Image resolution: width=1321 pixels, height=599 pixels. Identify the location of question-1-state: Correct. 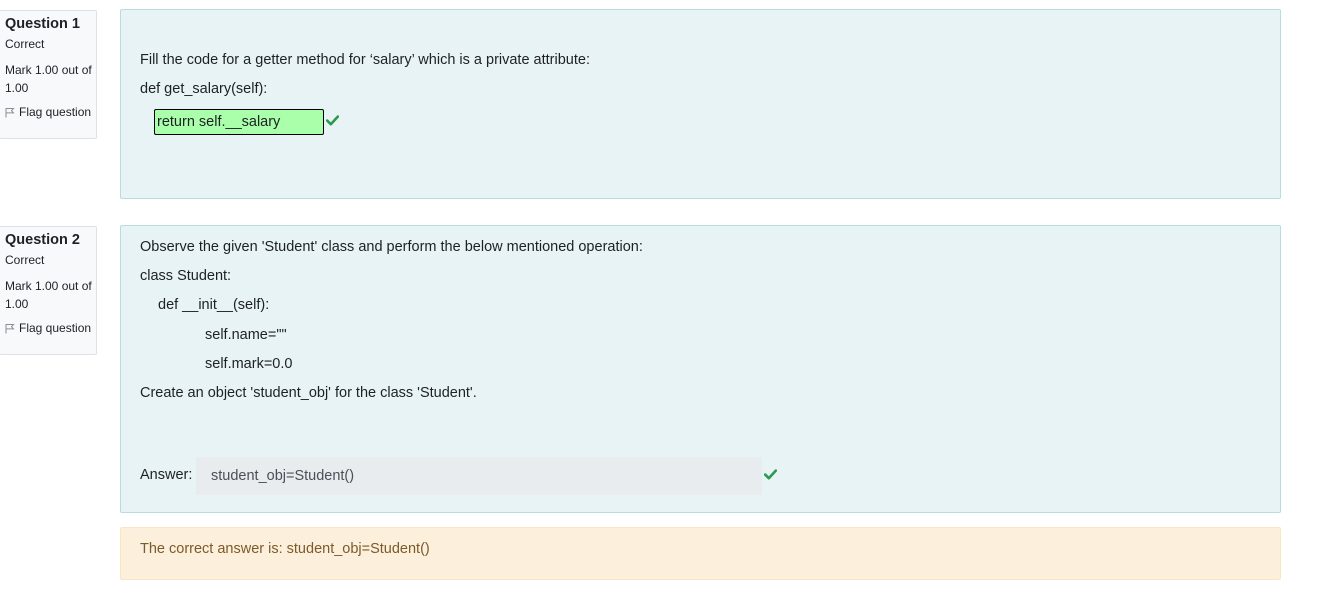
(25, 44).